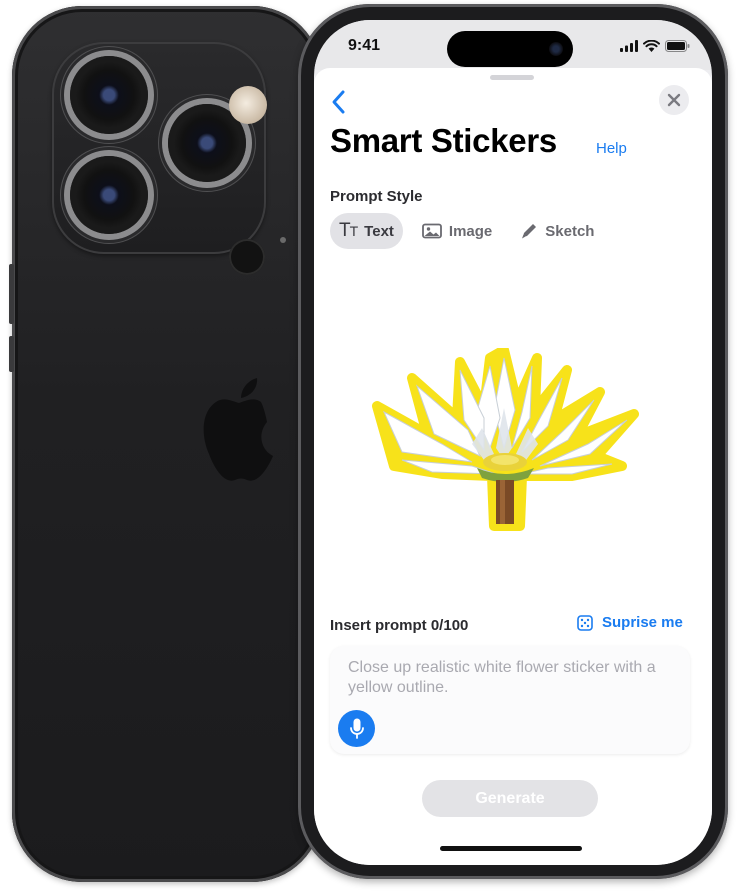  I want to click on prompt-label: Insert prompt 0/100, so click(399, 625).